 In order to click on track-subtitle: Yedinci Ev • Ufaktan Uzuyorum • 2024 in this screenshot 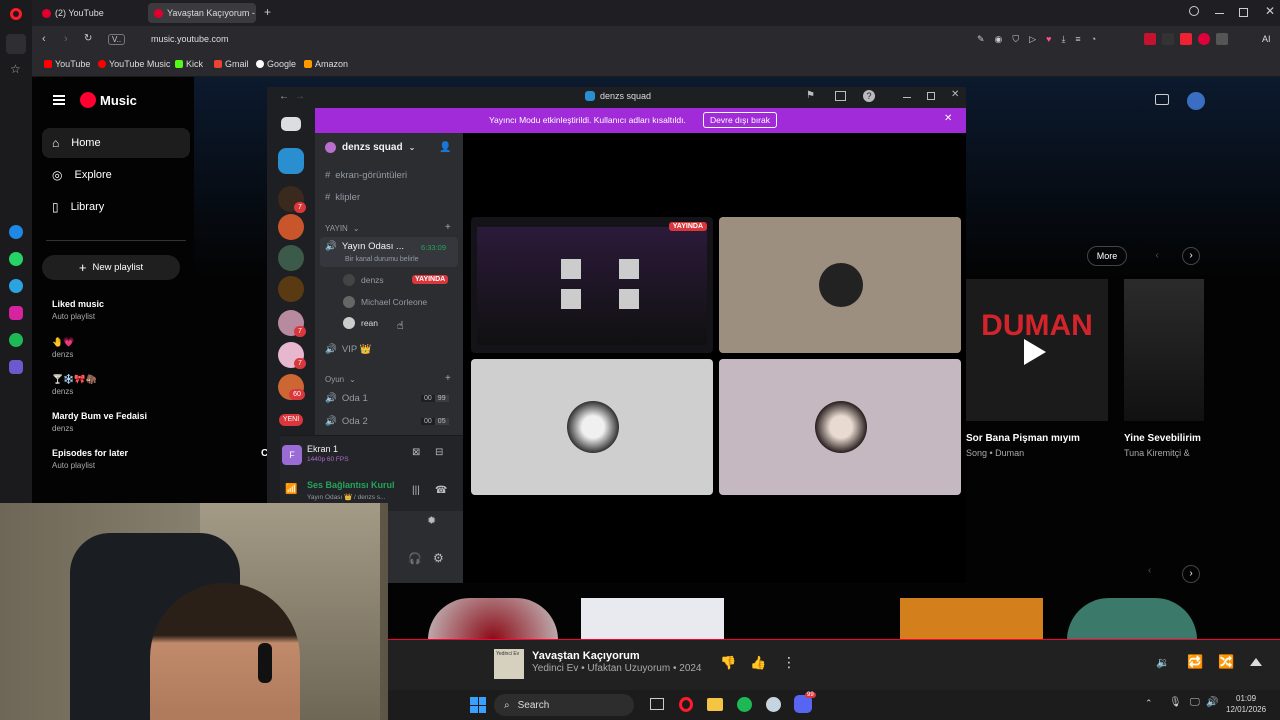, I will do `click(617, 668)`.